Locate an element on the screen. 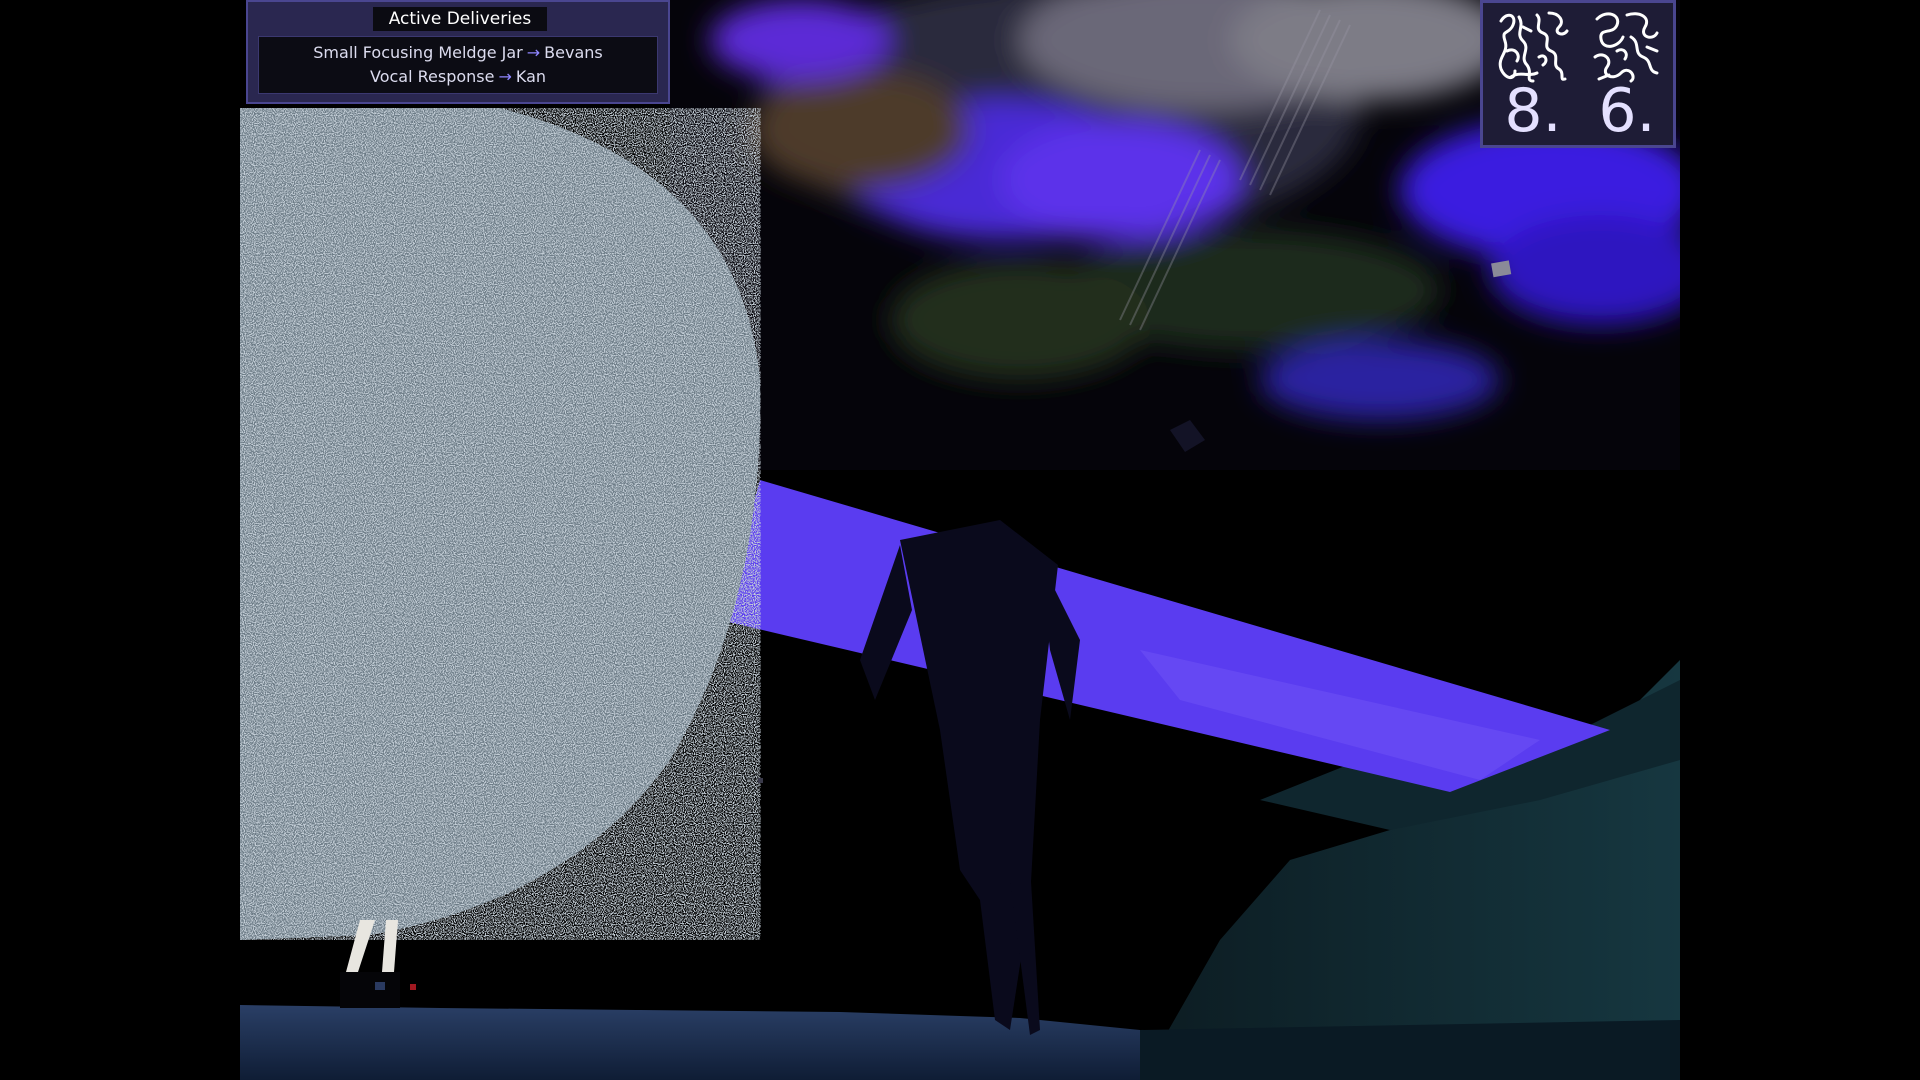 The width and height of the screenshot is (1920, 1080). silhouette-figure is located at coordinates (1032, 727).